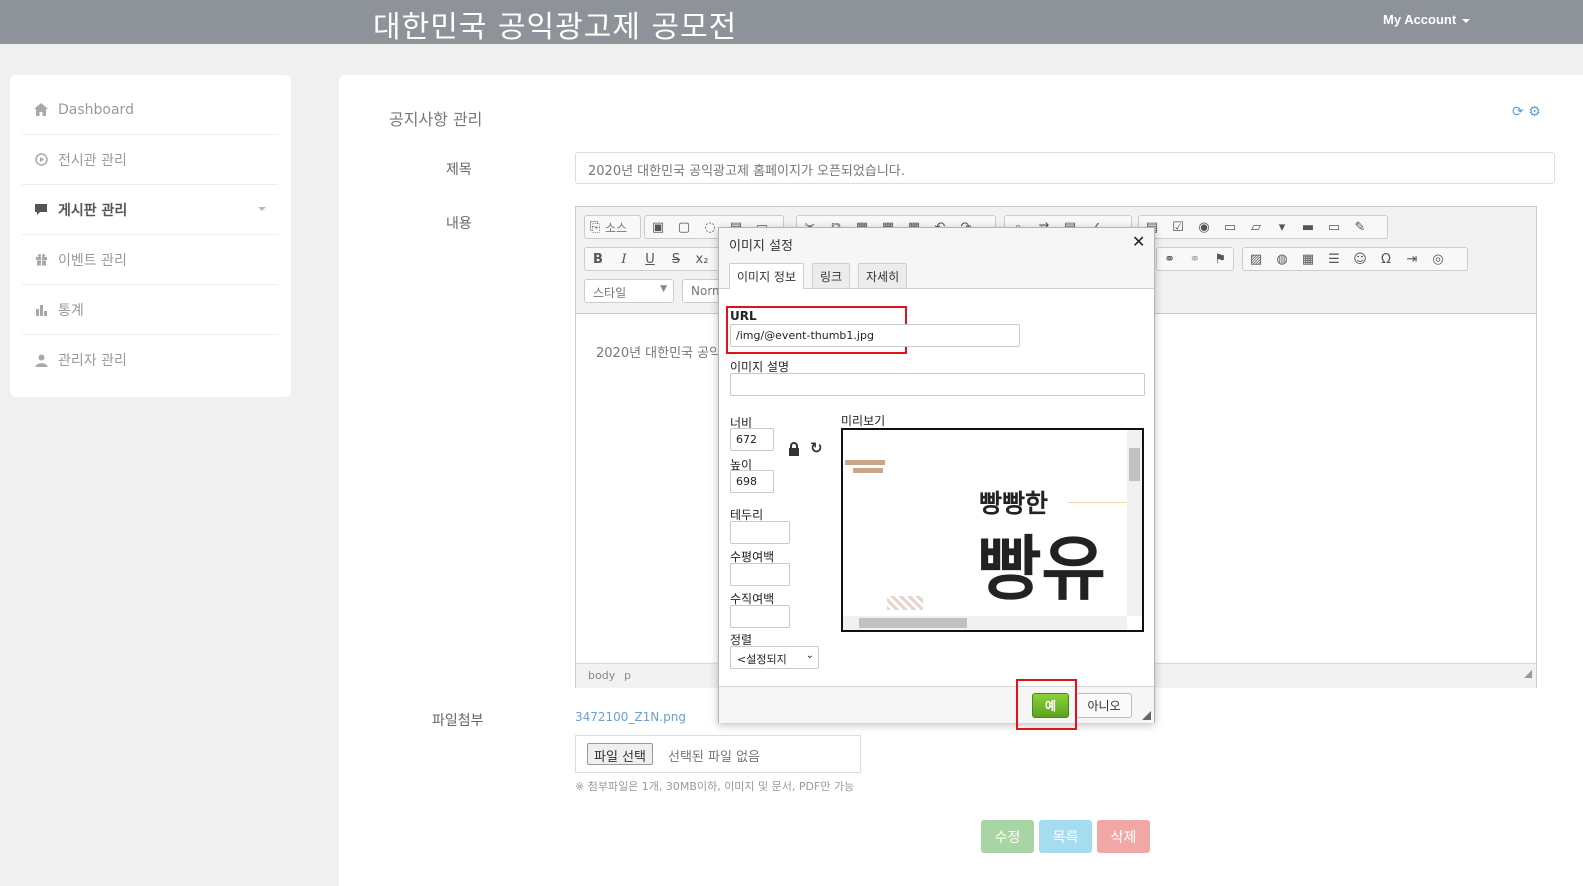 The image size is (1583, 886). I want to click on link-icon: ⚭, so click(1169, 259).